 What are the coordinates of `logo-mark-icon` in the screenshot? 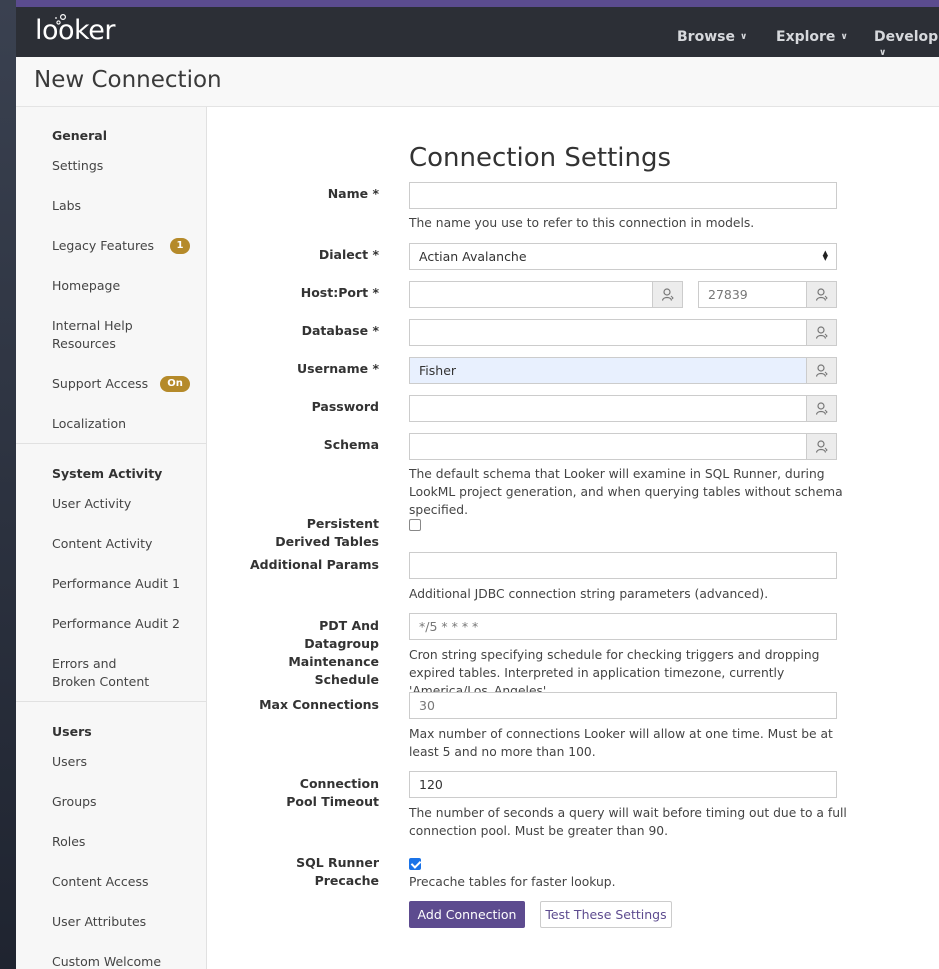 It's located at (60, 19).